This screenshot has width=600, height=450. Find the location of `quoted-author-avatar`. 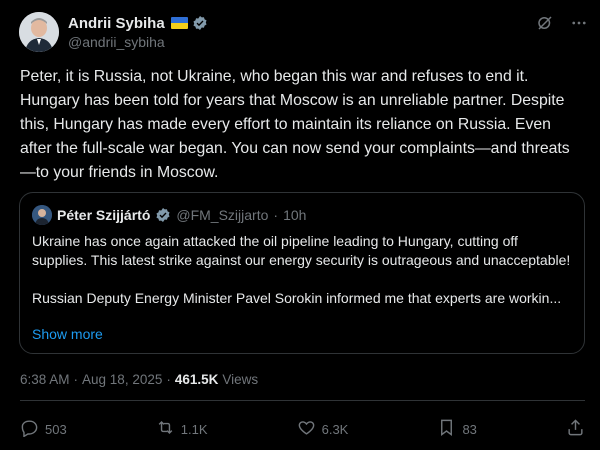

quoted-author-avatar is located at coordinates (42, 215).